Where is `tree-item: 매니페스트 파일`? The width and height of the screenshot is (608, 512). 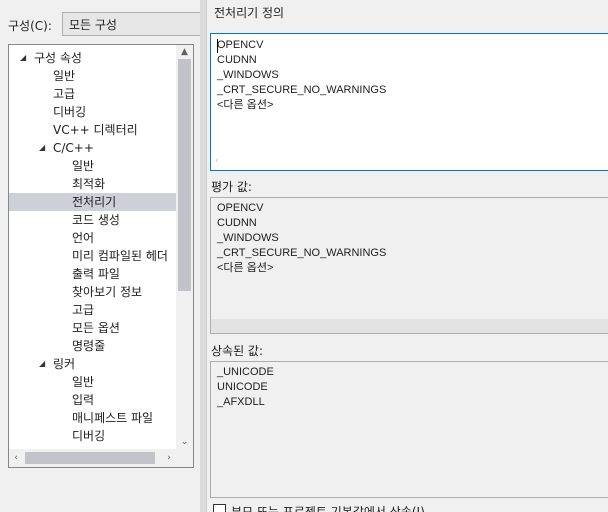
tree-item: 매니페스트 파일 is located at coordinates (92, 418).